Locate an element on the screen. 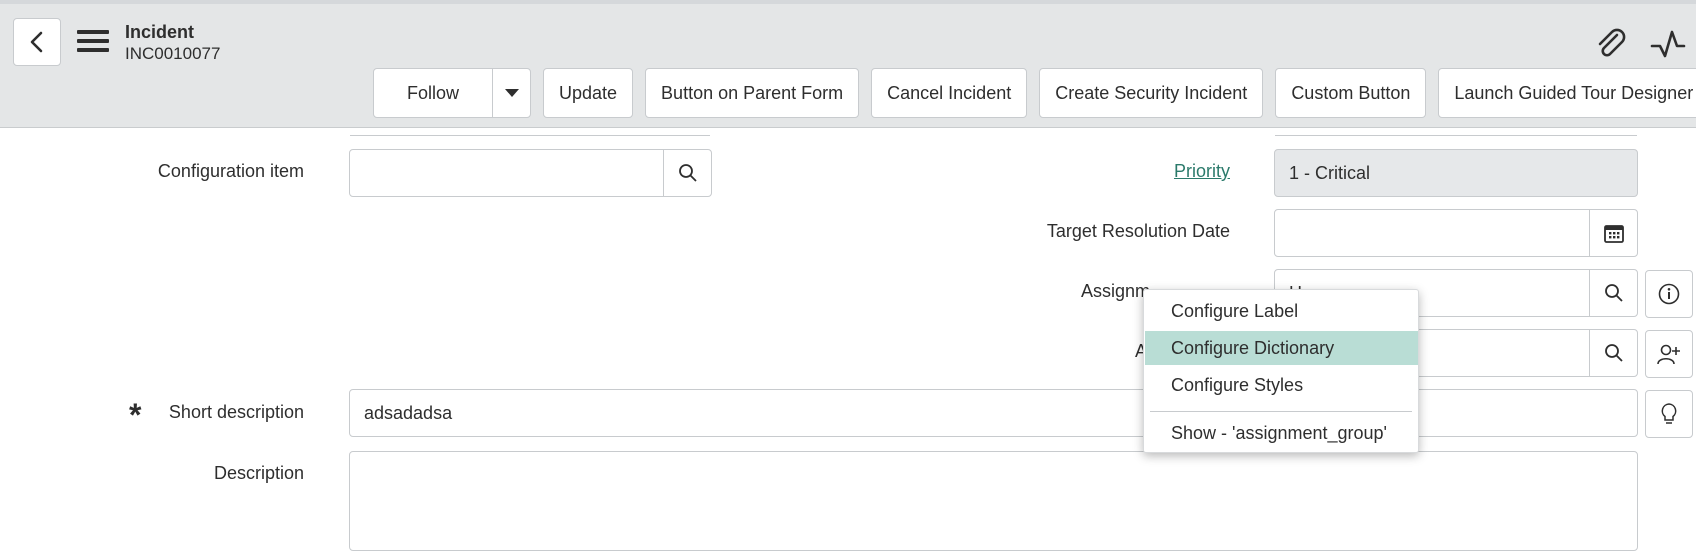 Image resolution: width=1696 pixels, height=551 pixels. priority-label-link: Priority is located at coordinates (1202, 171).